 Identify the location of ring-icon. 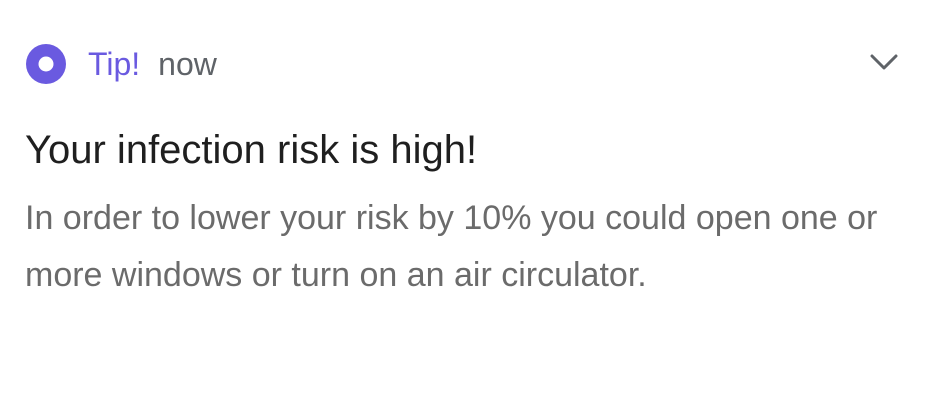
(46, 64).